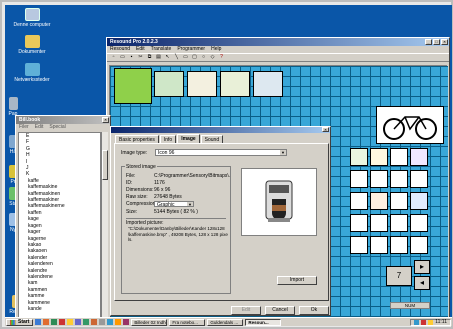  What do you see at coordinates (221, 152) in the screenshot?
I see `image-type-select: Icon 96 ▼` at bounding box center [221, 152].